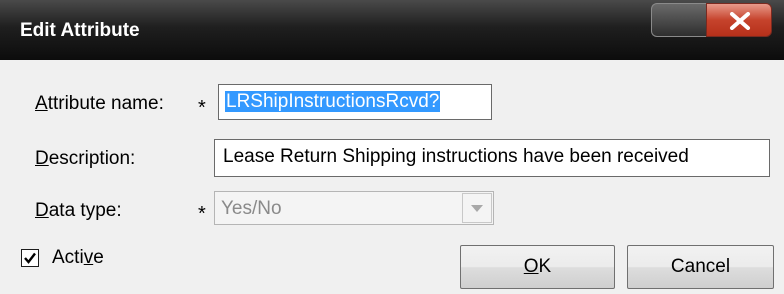 The image size is (784, 294). I want to click on attribute-name-label: Attribute name:, so click(99, 103).